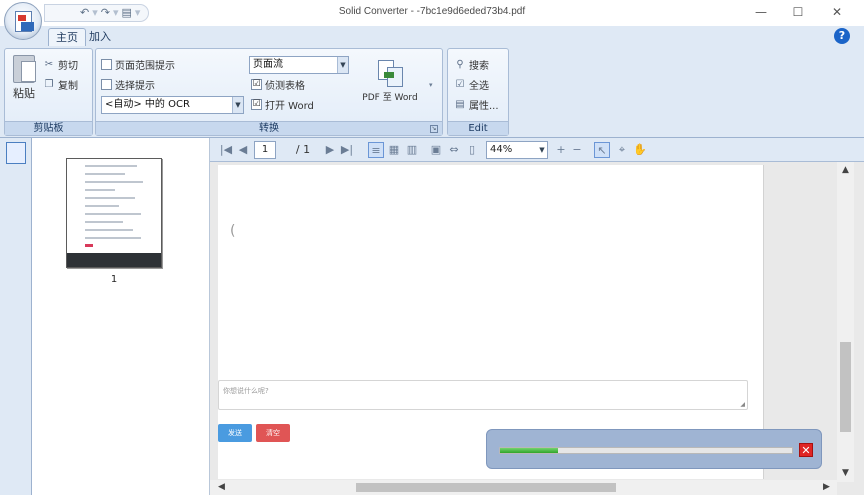 This screenshot has height=495, width=864. What do you see at coordinates (842, 36) in the screenshot?
I see `help-icon: ?` at bounding box center [842, 36].